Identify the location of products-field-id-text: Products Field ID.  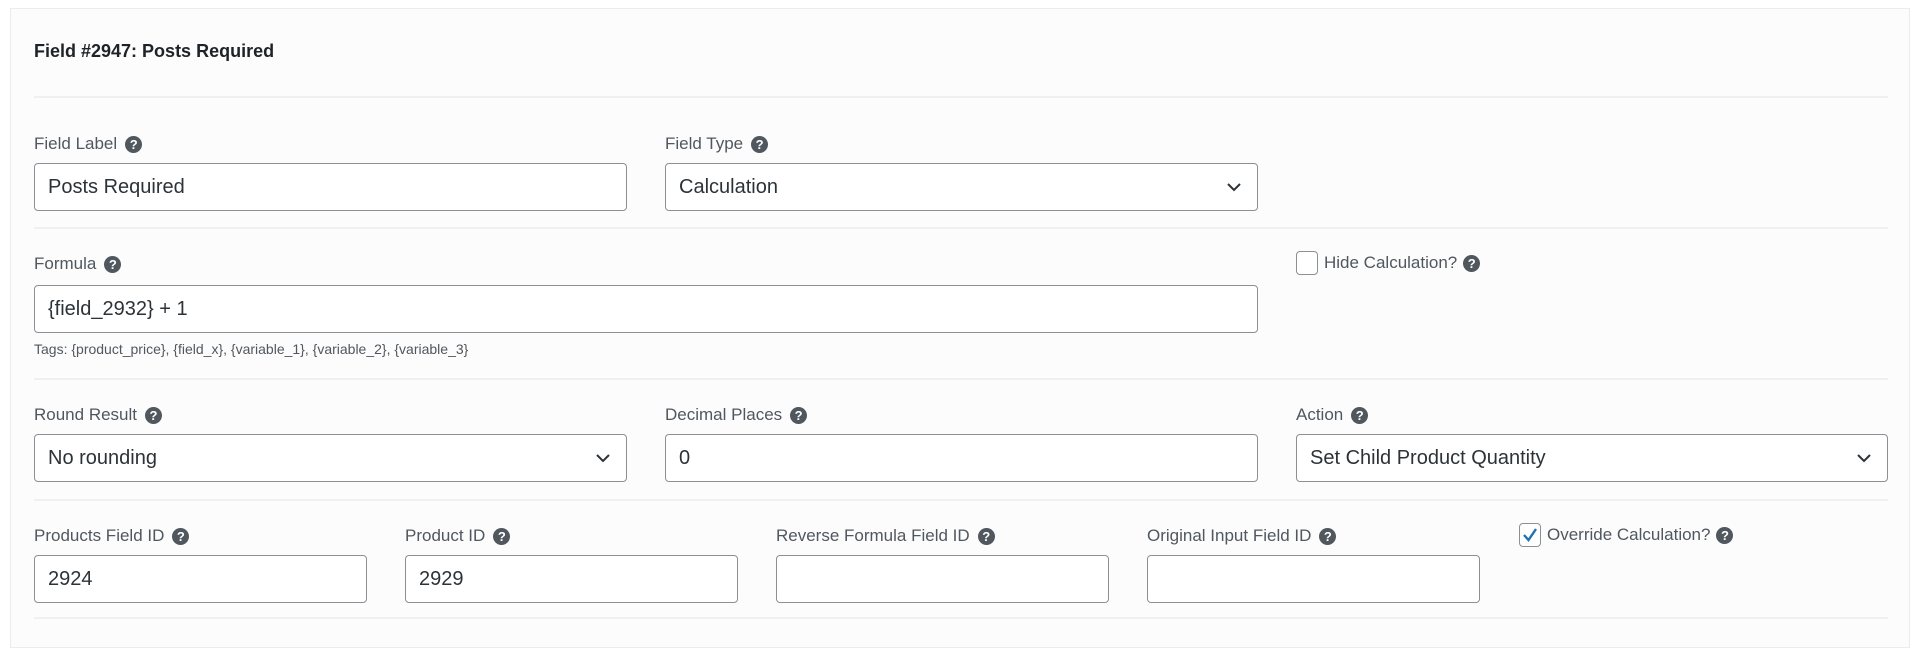
(99, 535).